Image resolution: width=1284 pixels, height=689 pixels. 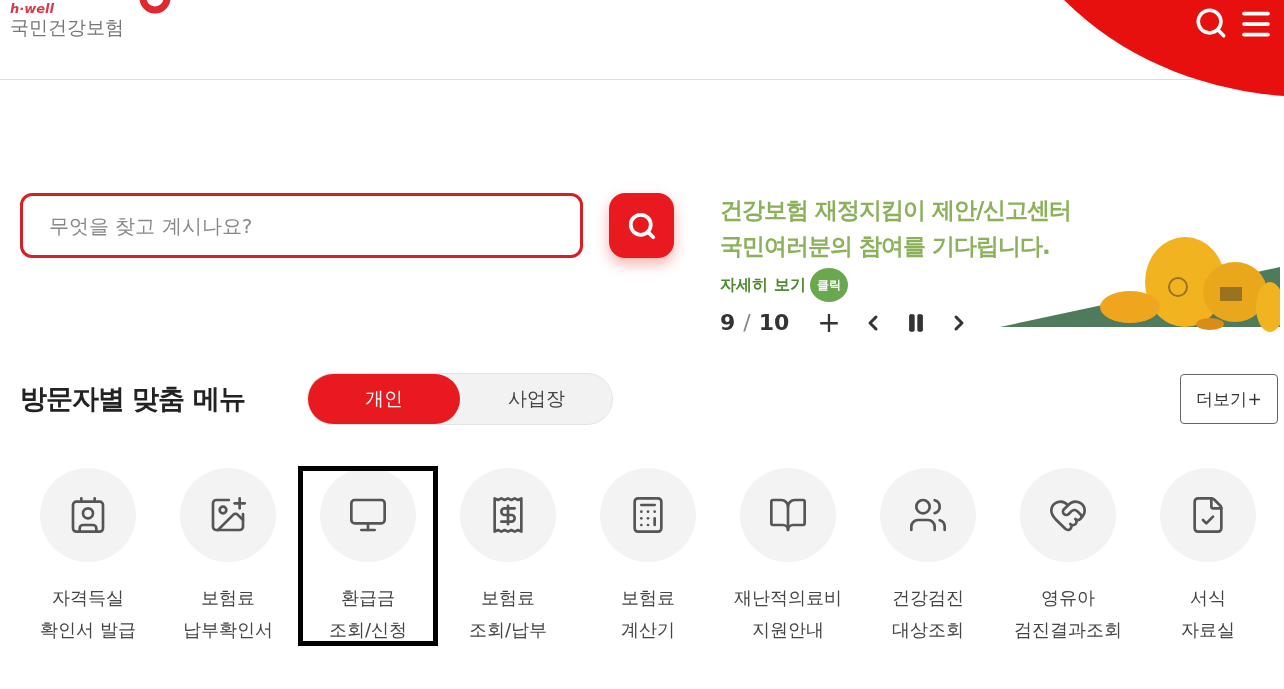 What do you see at coordinates (829, 322) in the screenshot?
I see `add-button: +` at bounding box center [829, 322].